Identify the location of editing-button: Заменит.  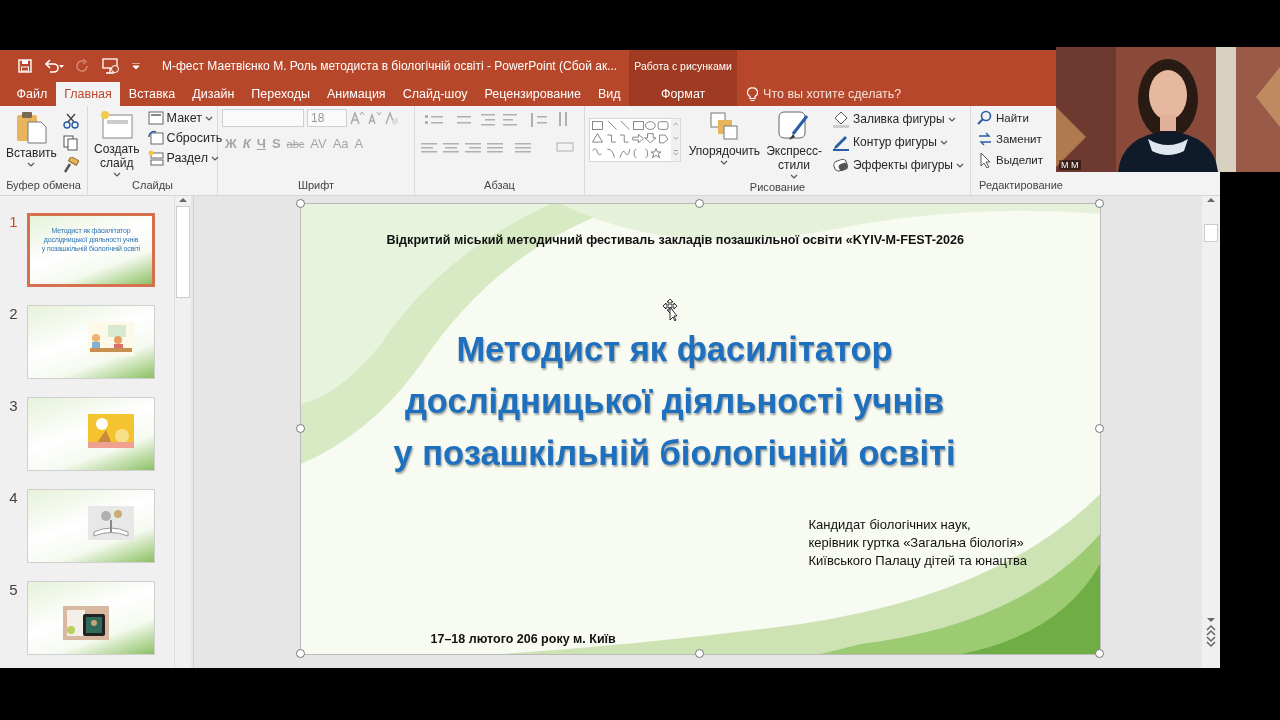
(1009, 139).